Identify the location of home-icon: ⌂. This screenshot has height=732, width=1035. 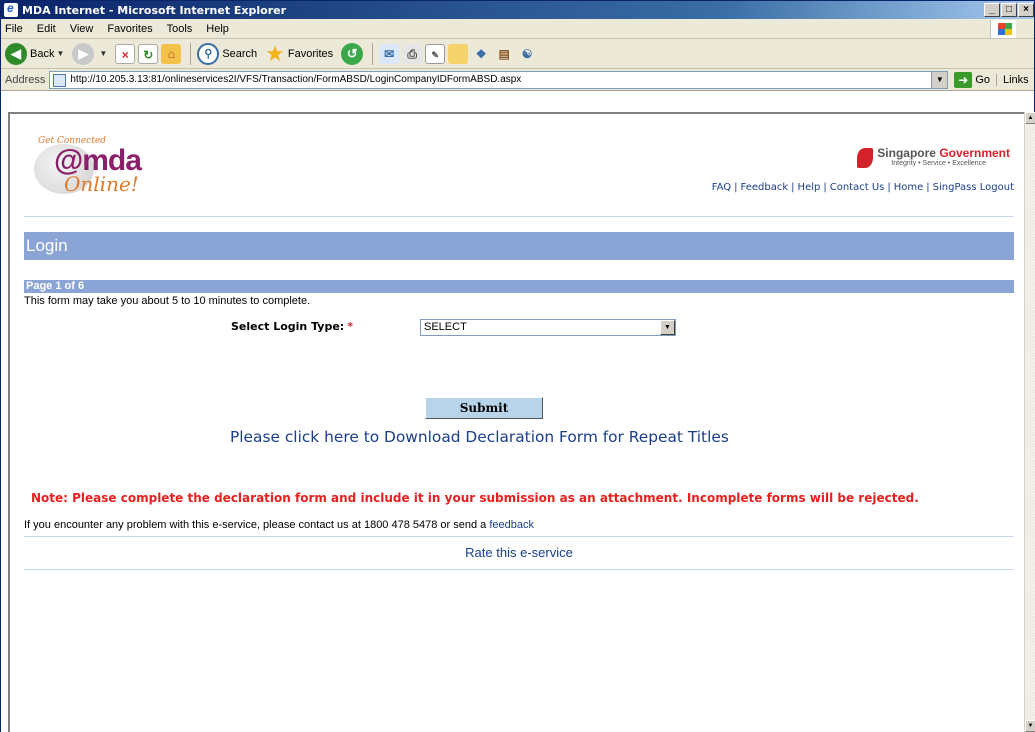
(171, 53).